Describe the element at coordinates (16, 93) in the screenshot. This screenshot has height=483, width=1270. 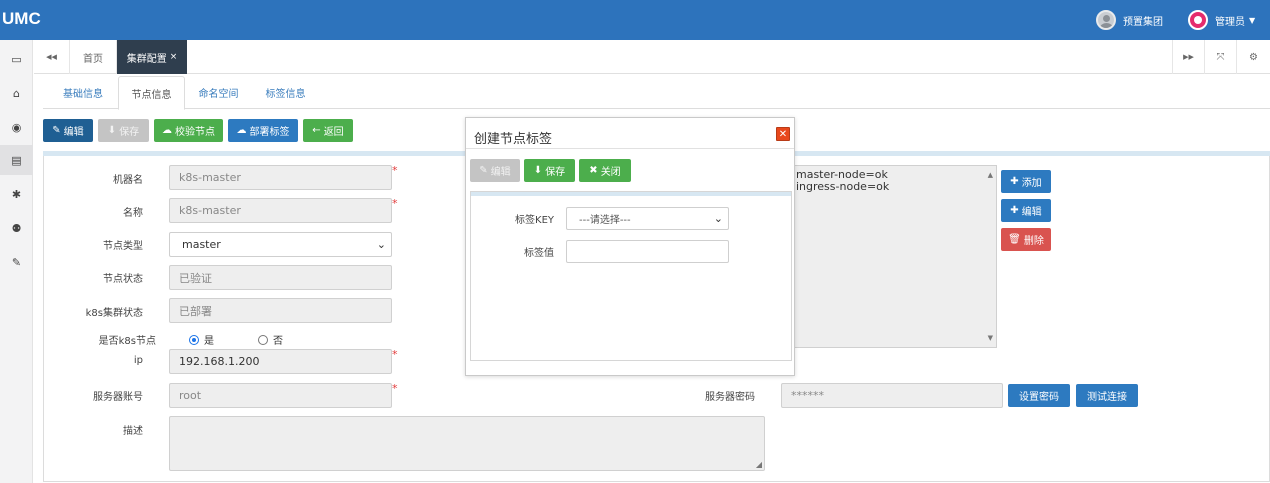
I see `sidebar-item-bank: ⌂` at that location.